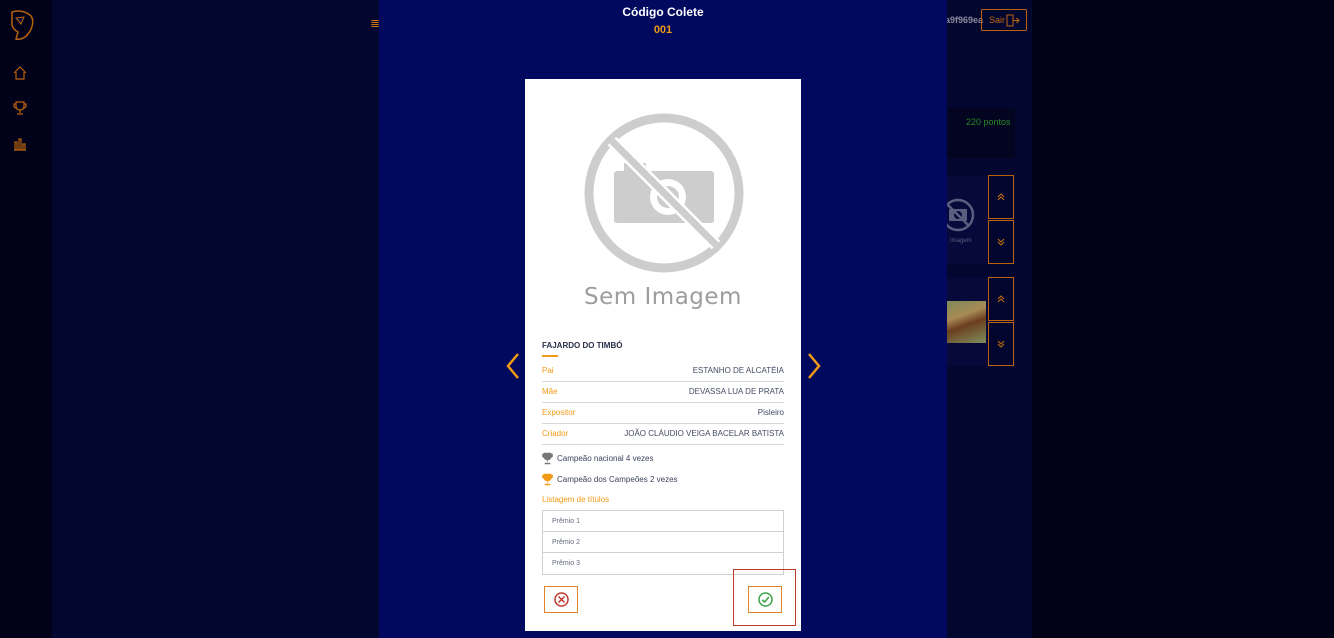 The height and width of the screenshot is (638, 1334). Describe the element at coordinates (663, 297) in the screenshot. I see `no-image-text: Sem Imagem` at that location.